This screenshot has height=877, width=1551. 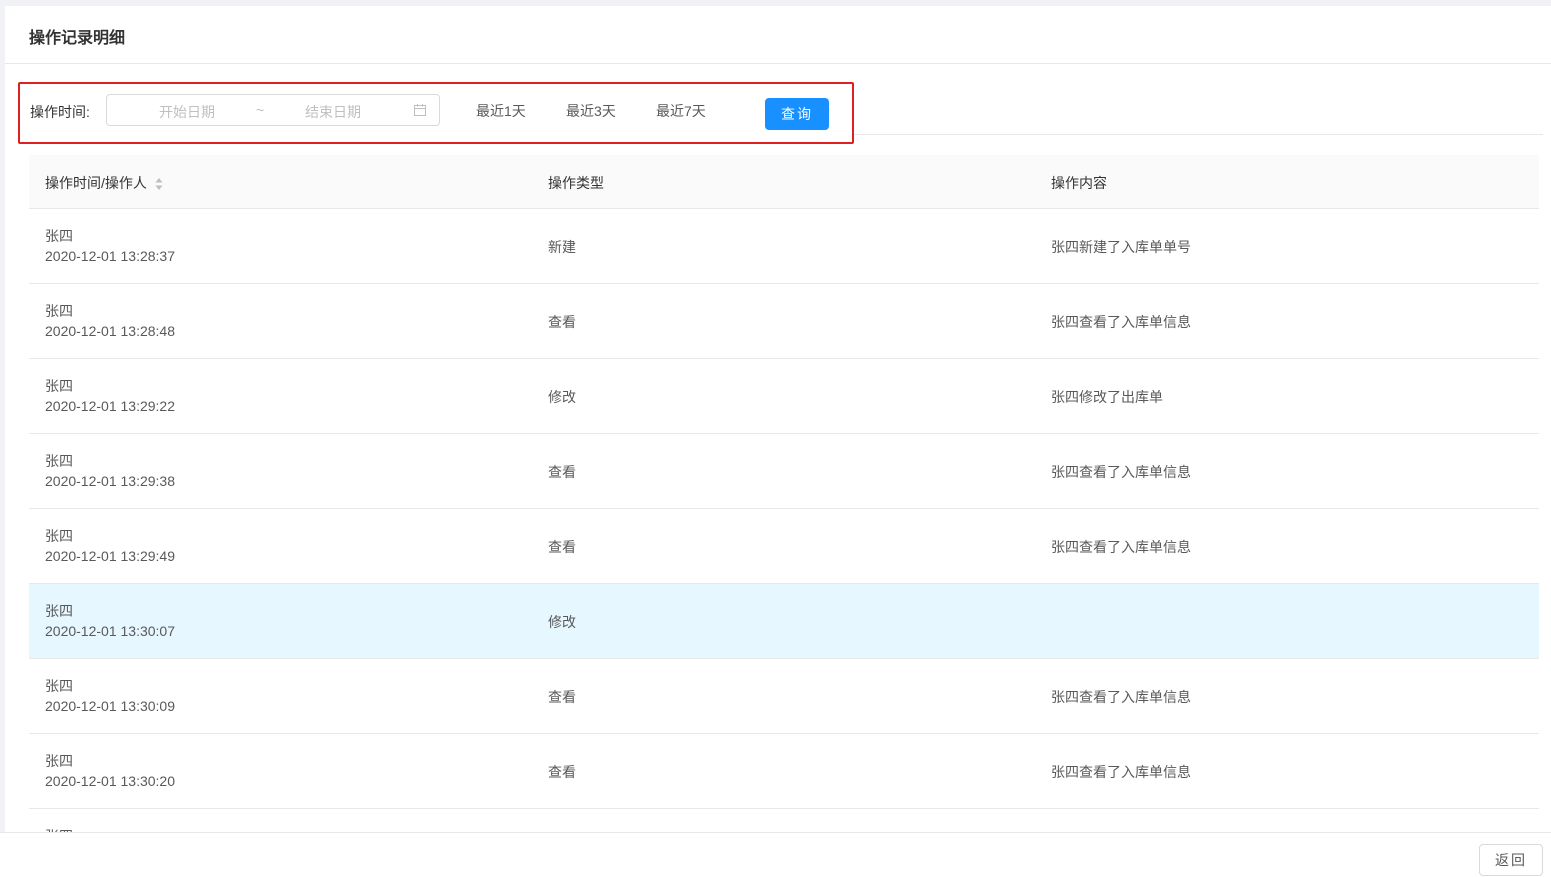 I want to click on table-header: 操作时间/操作人 操作类型 操作内容, so click(x=784, y=182).